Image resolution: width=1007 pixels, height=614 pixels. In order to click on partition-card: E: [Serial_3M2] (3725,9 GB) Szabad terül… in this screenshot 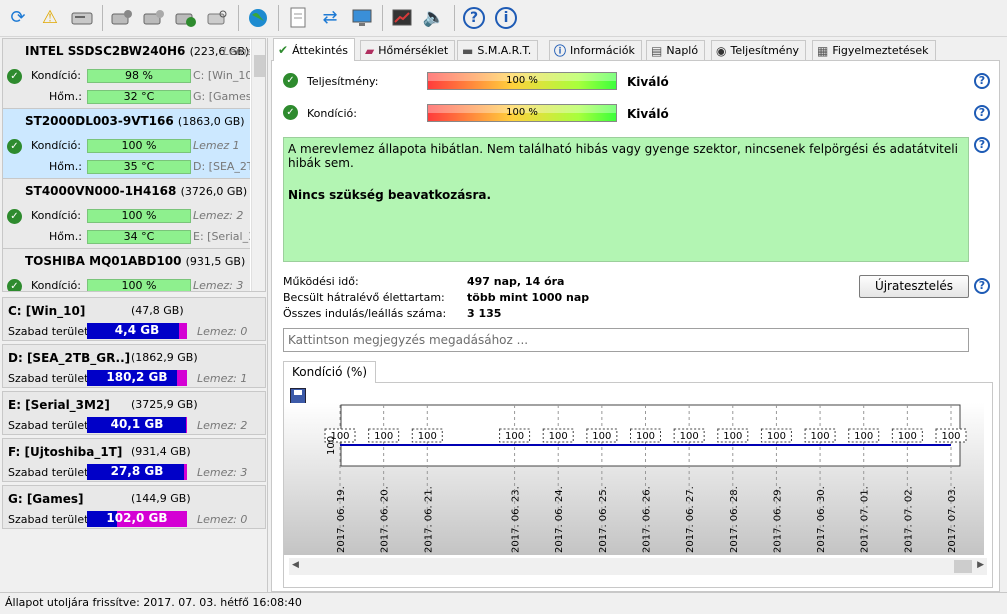, I will do `click(134, 413)`.